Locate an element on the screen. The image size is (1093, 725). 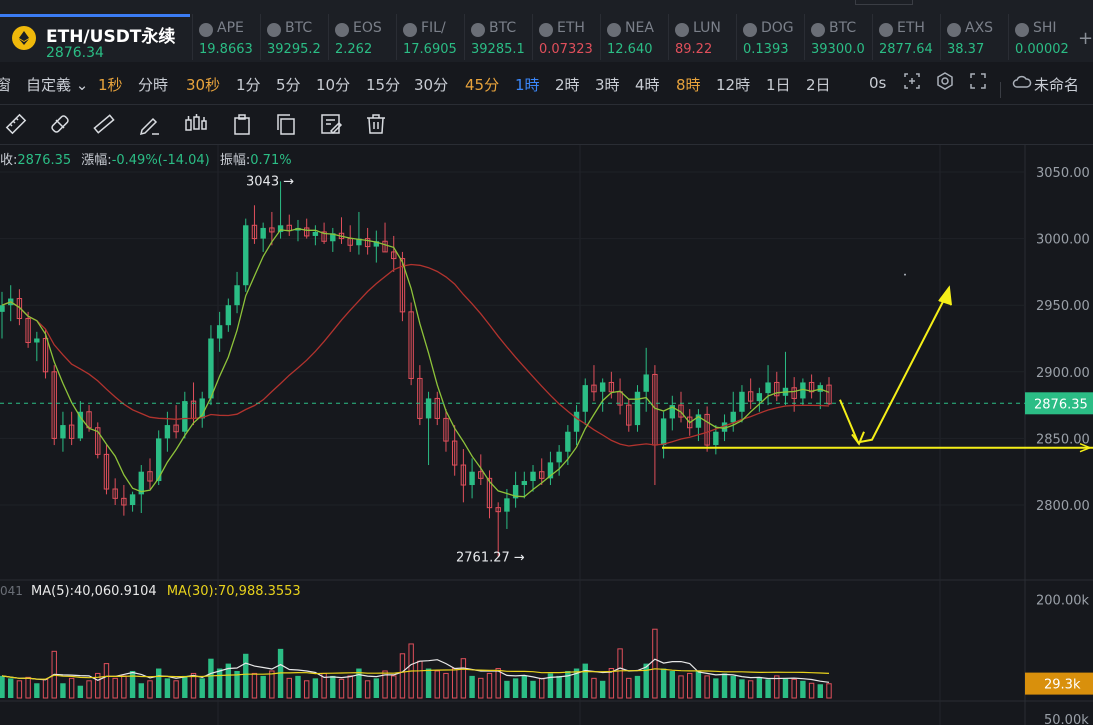
y-tick-label: 2800.00 is located at coordinates (1063, 506).